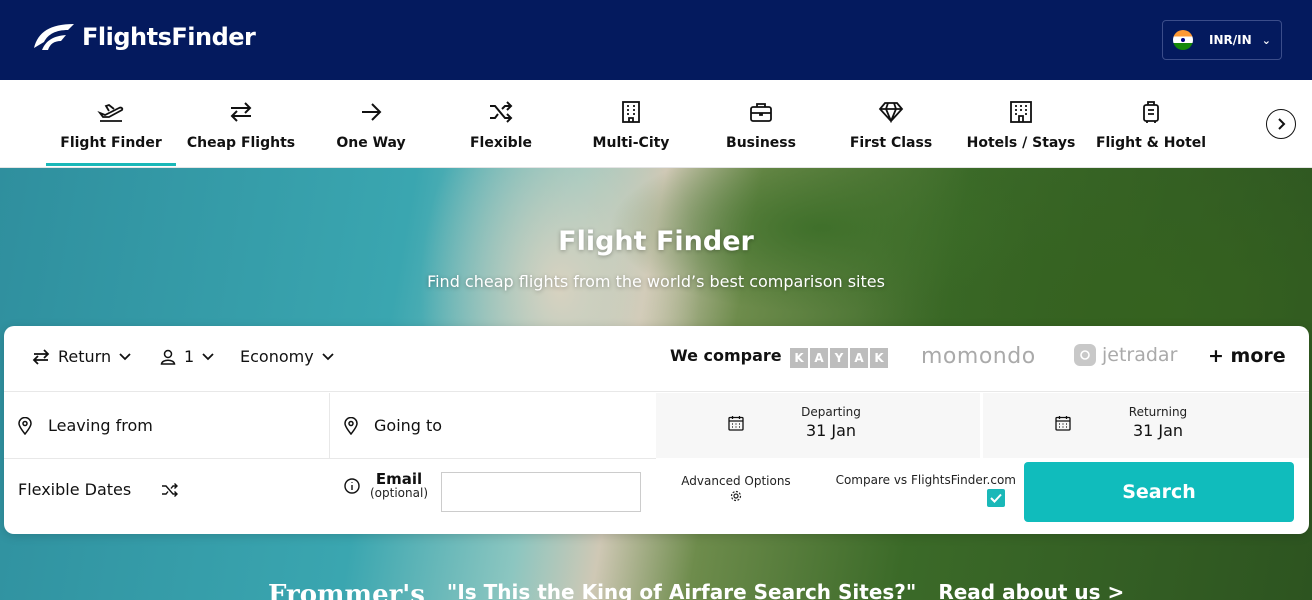 The width and height of the screenshot is (1312, 600). Describe the element at coordinates (541, 492) in the screenshot. I see `email-input` at that location.